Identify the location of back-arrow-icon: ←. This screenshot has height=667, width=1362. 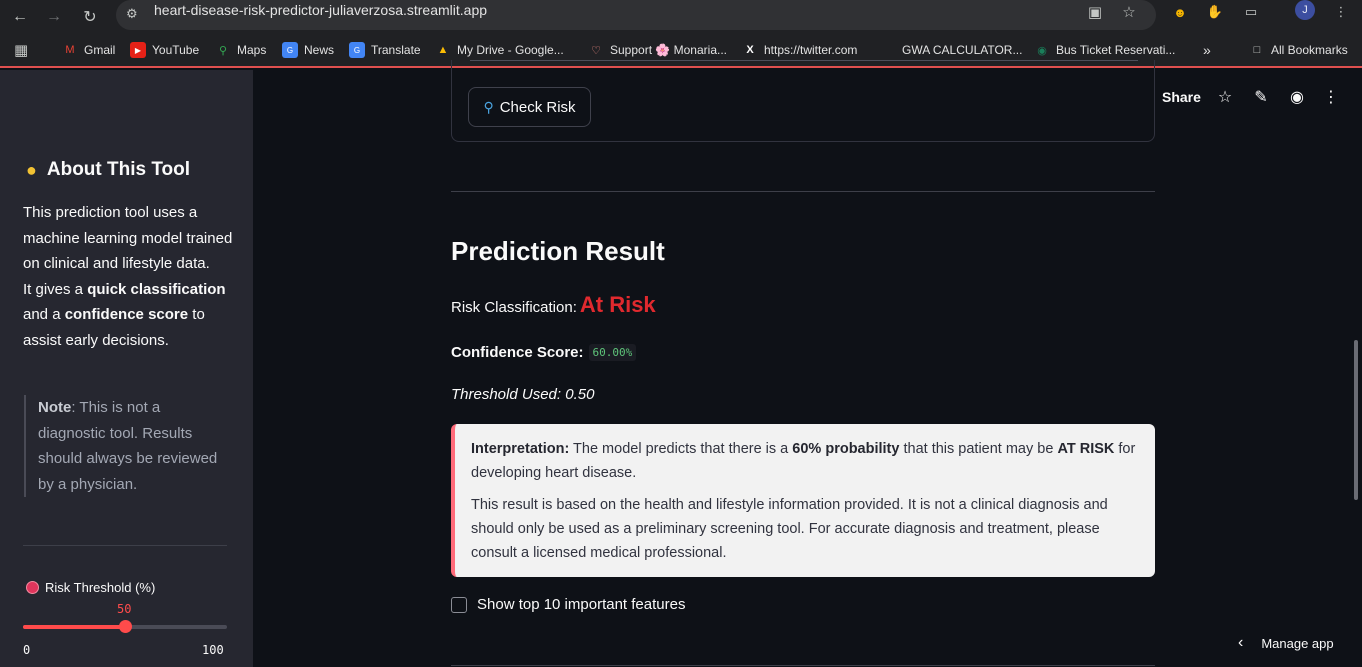
(20, 17).